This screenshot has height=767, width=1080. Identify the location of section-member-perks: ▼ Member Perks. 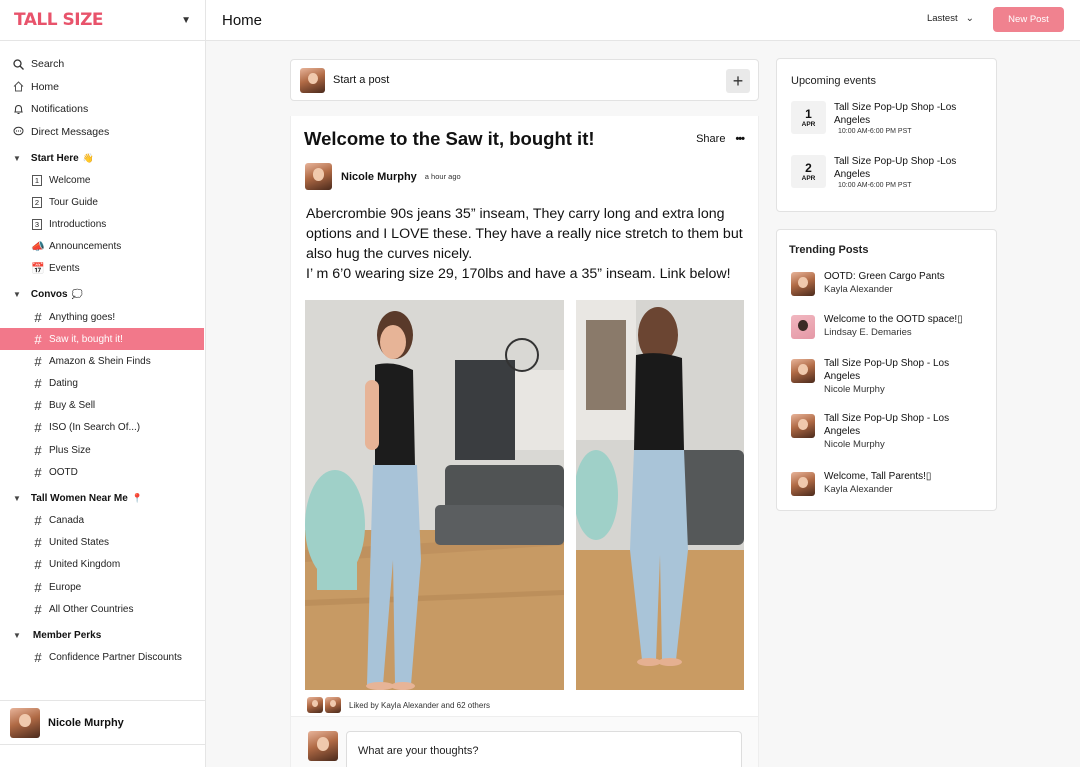
(102, 635).